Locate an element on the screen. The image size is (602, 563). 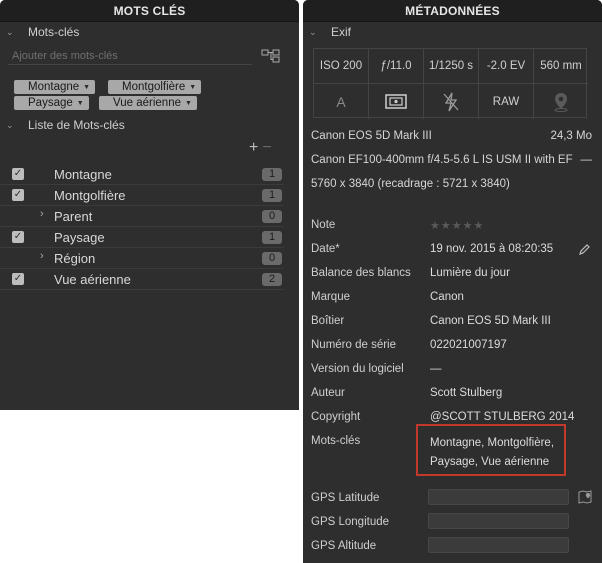
keyword-row-label: Paysage is located at coordinates (79, 237).